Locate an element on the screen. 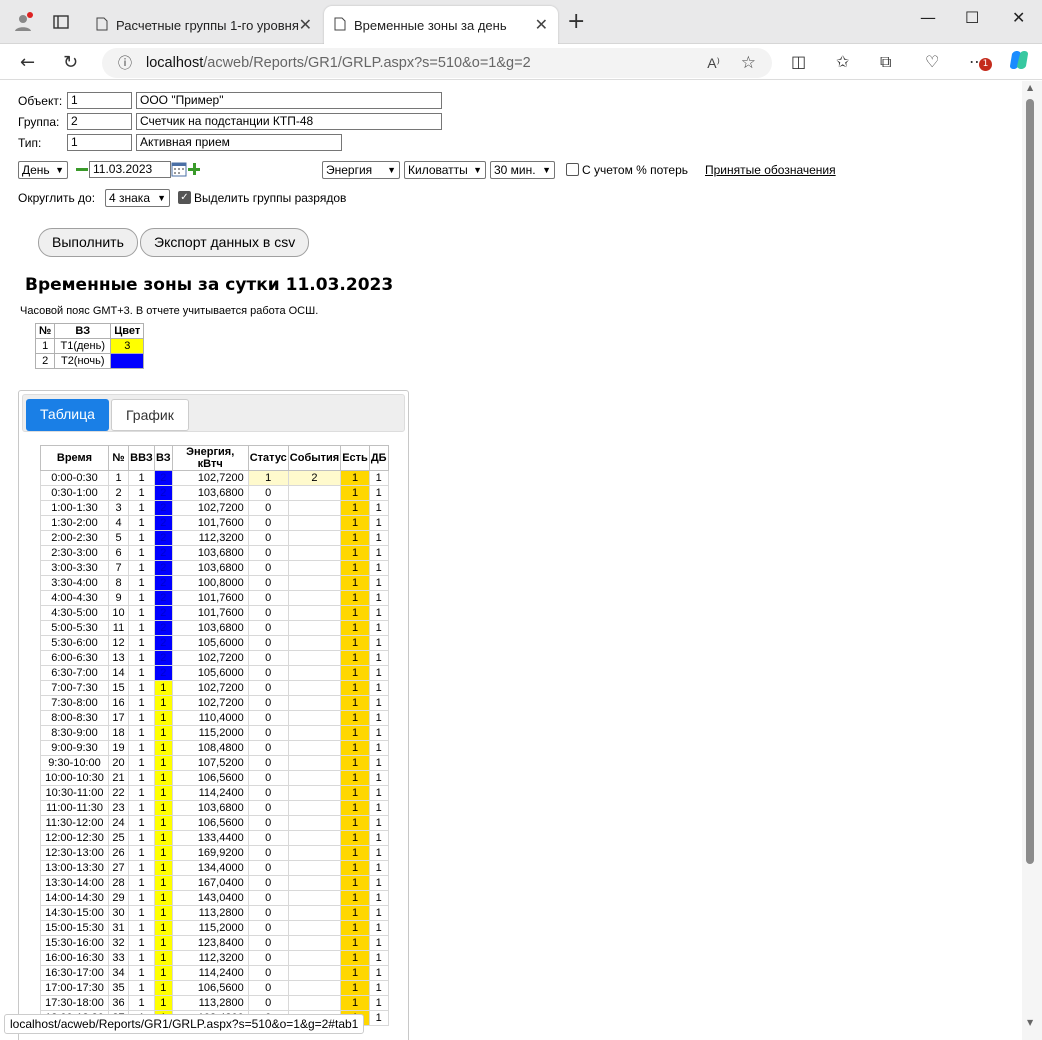 Image resolution: width=1042 pixels, height=1040 pixels. table-cell: 103,6800 is located at coordinates (210, 553).